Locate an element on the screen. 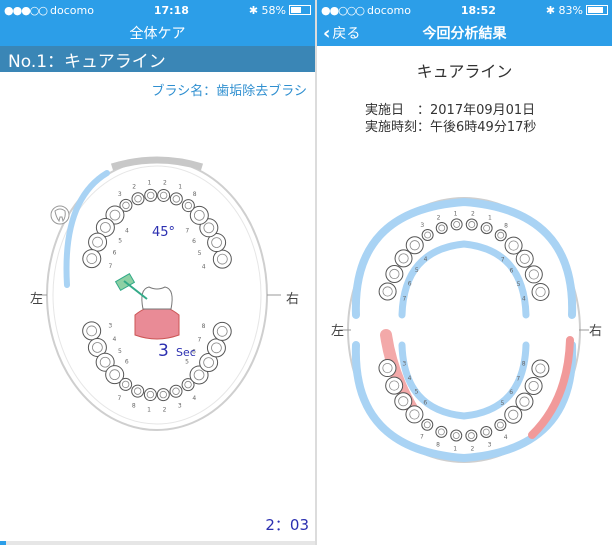 The image size is (612, 545). routine-header: No.1：キュアライン is located at coordinates (157, 59).